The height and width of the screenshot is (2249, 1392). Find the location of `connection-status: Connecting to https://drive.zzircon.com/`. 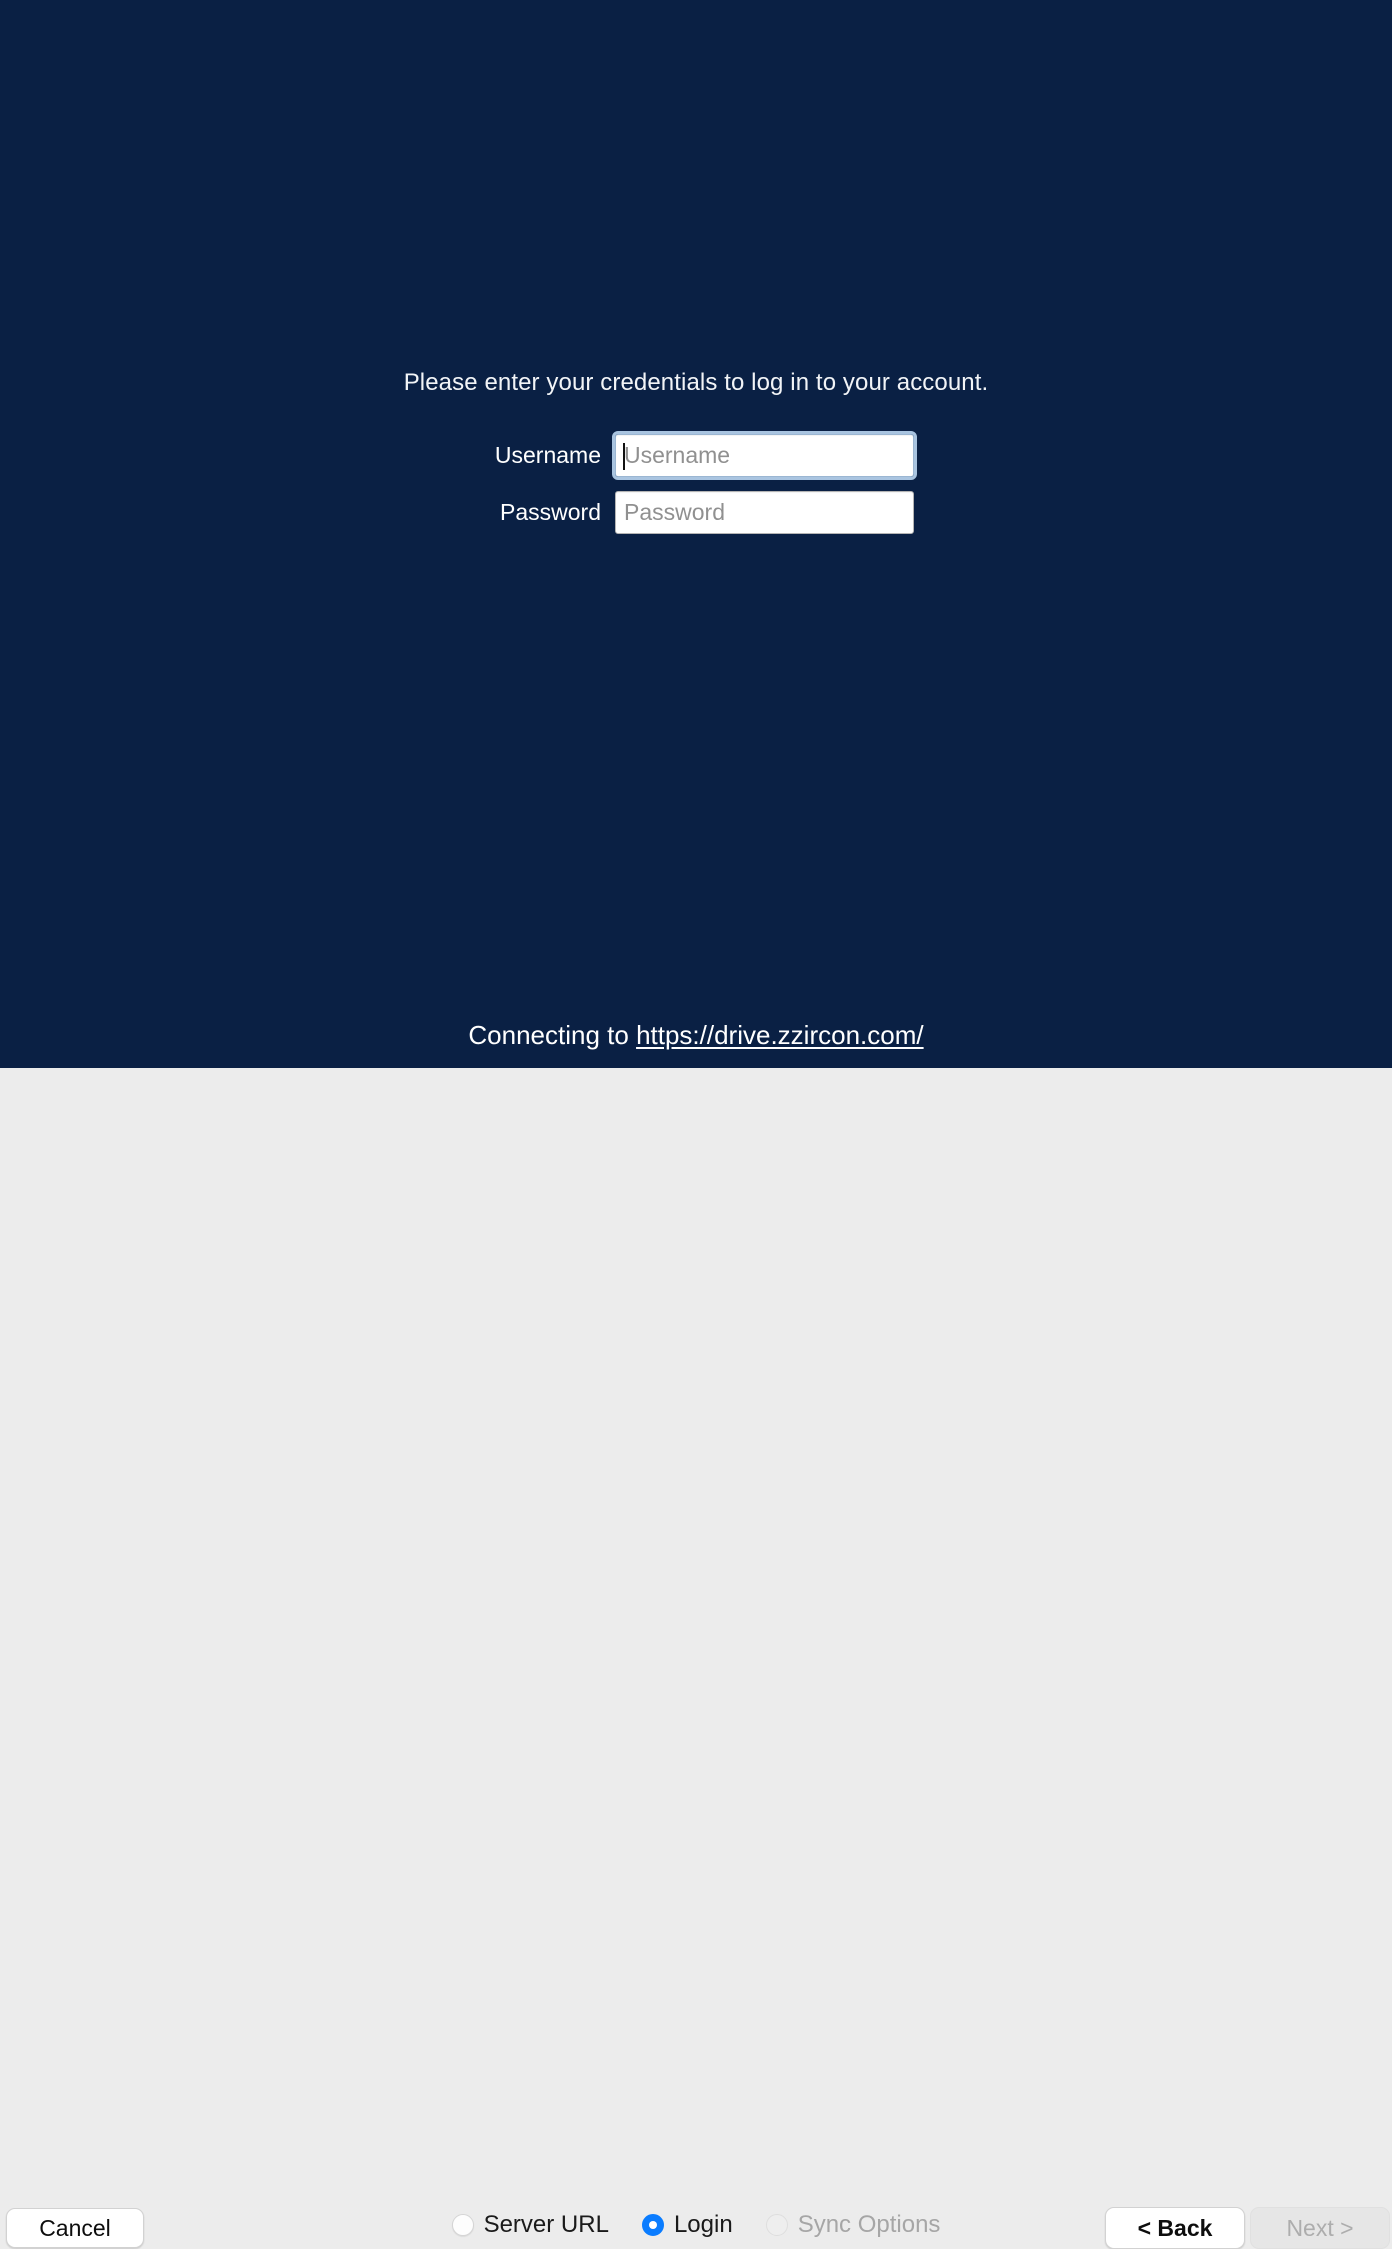

connection-status: Connecting to https://drive.zzircon.com/ is located at coordinates (696, 1035).